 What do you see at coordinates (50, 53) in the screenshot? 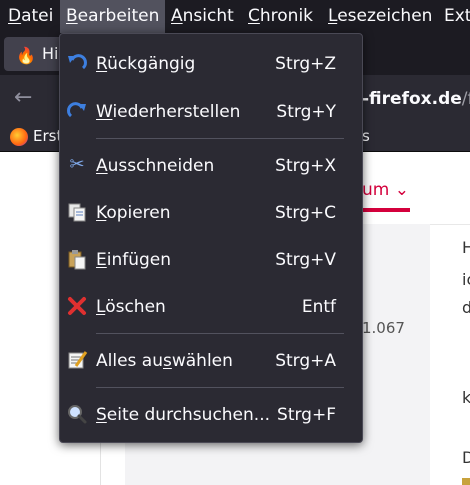
I see `tab-label: Hi` at bounding box center [50, 53].